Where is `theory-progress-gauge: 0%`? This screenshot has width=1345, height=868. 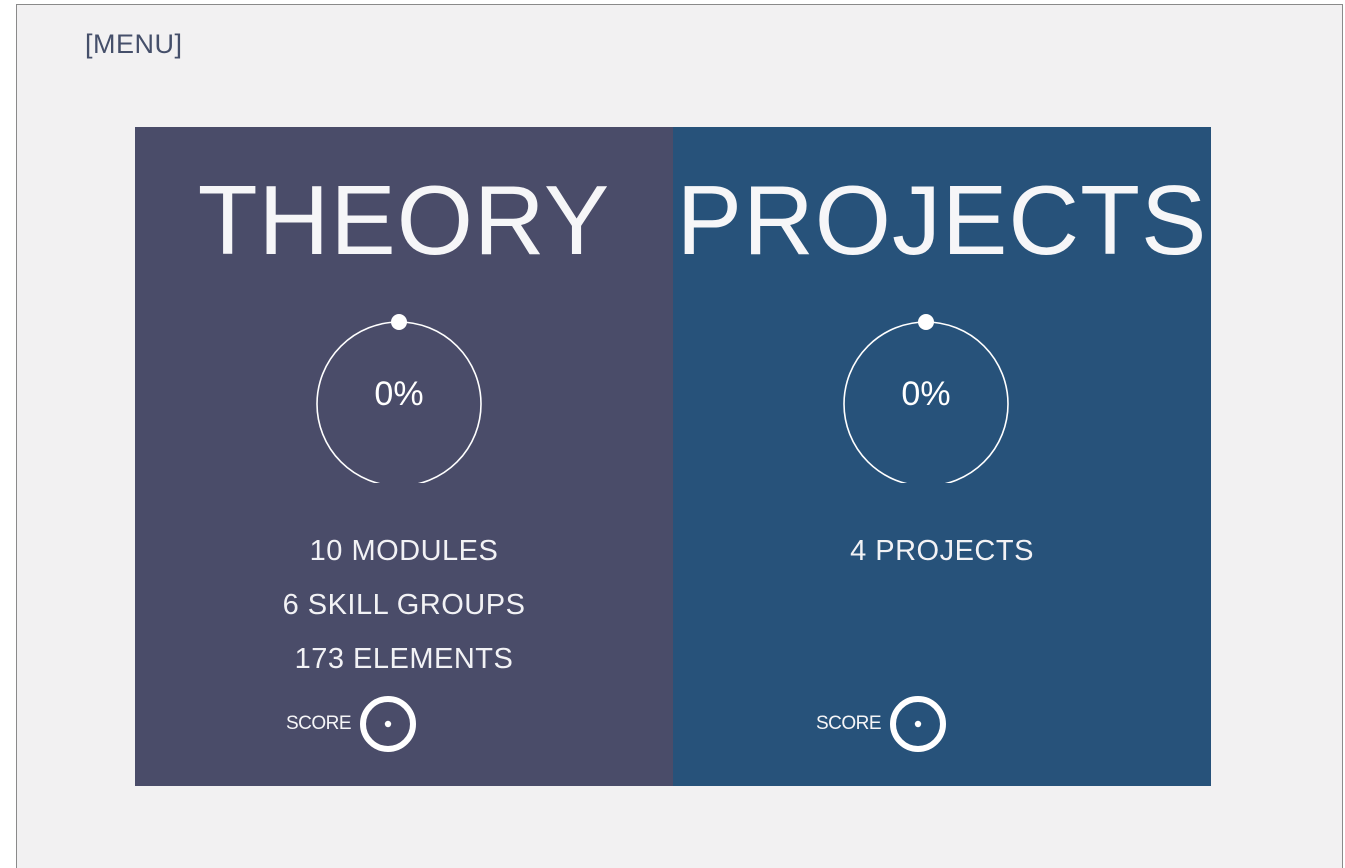 theory-progress-gauge: 0% is located at coordinates (399, 398).